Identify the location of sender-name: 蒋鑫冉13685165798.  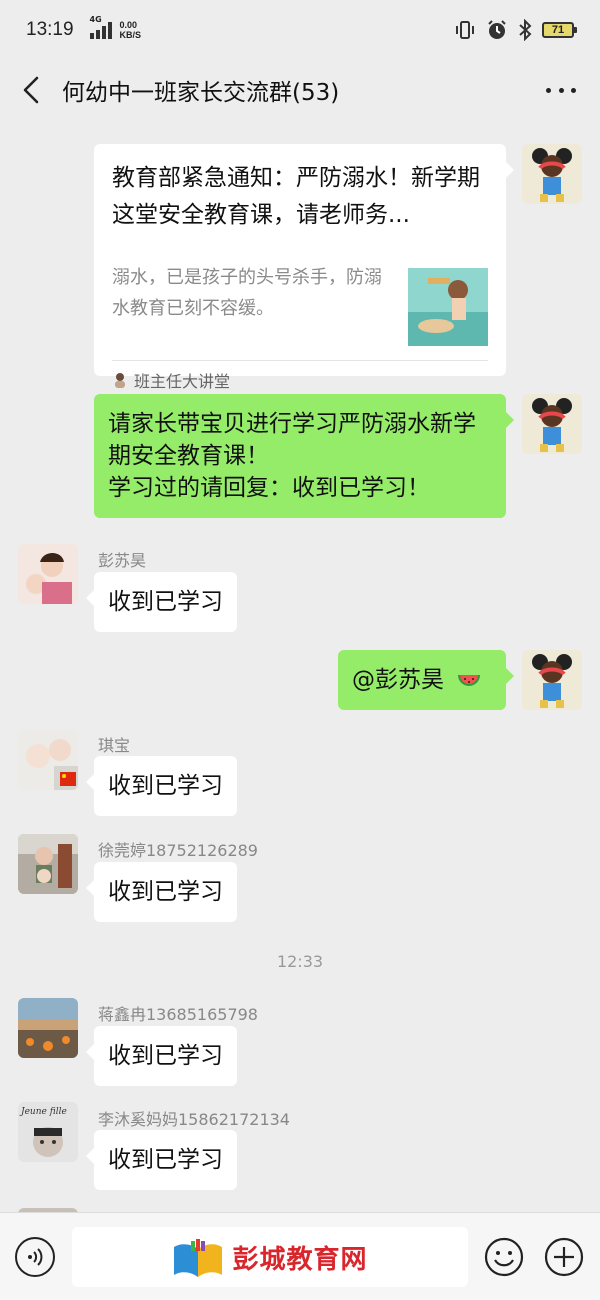
(178, 1014).